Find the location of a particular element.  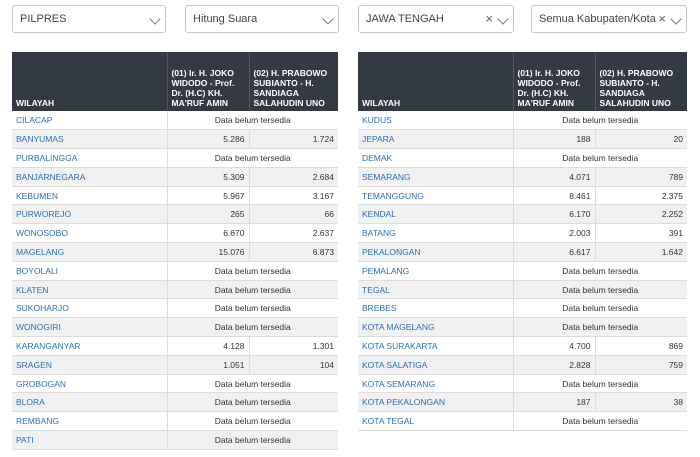

region-link: WONOGIRI is located at coordinates (90, 327).